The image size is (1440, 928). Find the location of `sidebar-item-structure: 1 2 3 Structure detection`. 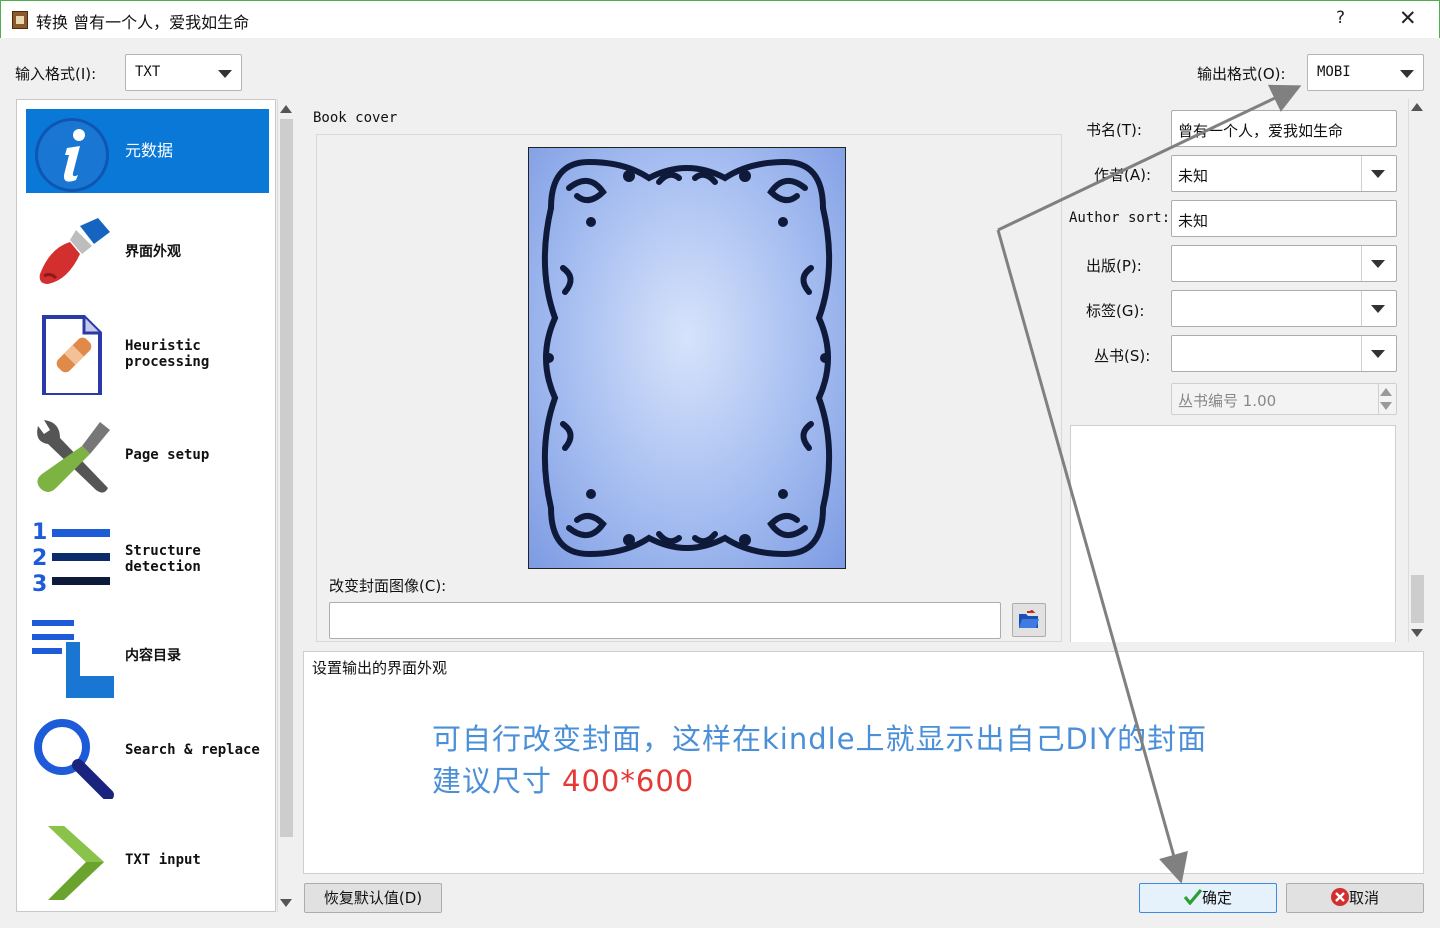

sidebar-item-structure: 1 2 3 Structure detection is located at coordinates (147, 555).